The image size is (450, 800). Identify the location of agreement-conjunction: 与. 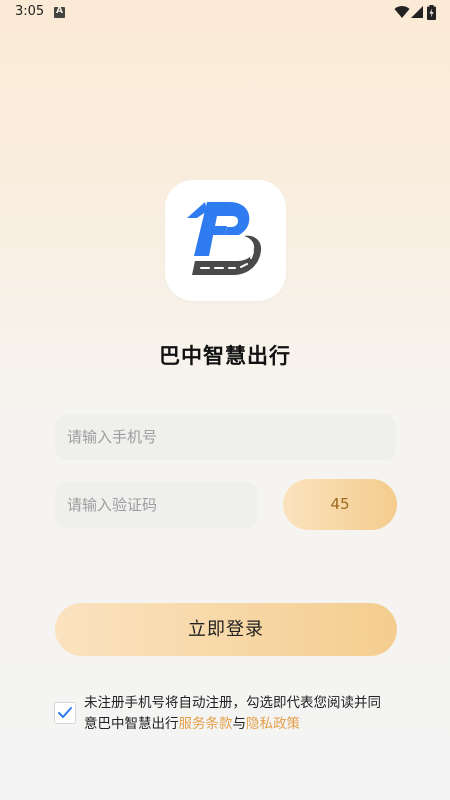
(239, 724).